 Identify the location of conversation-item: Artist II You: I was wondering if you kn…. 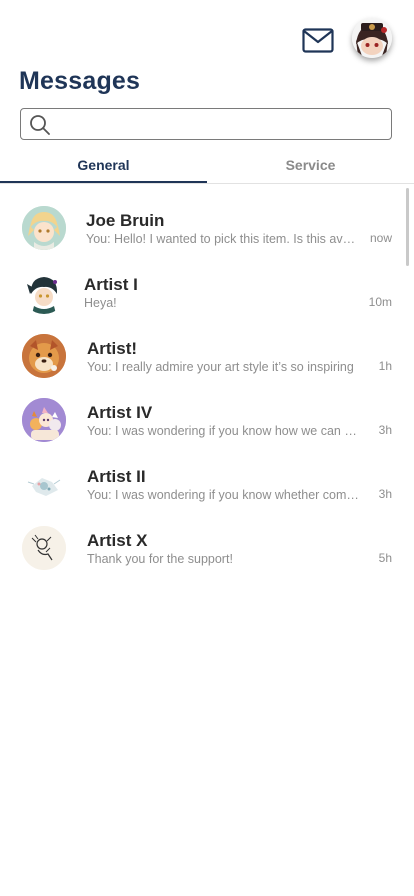
(202, 481).